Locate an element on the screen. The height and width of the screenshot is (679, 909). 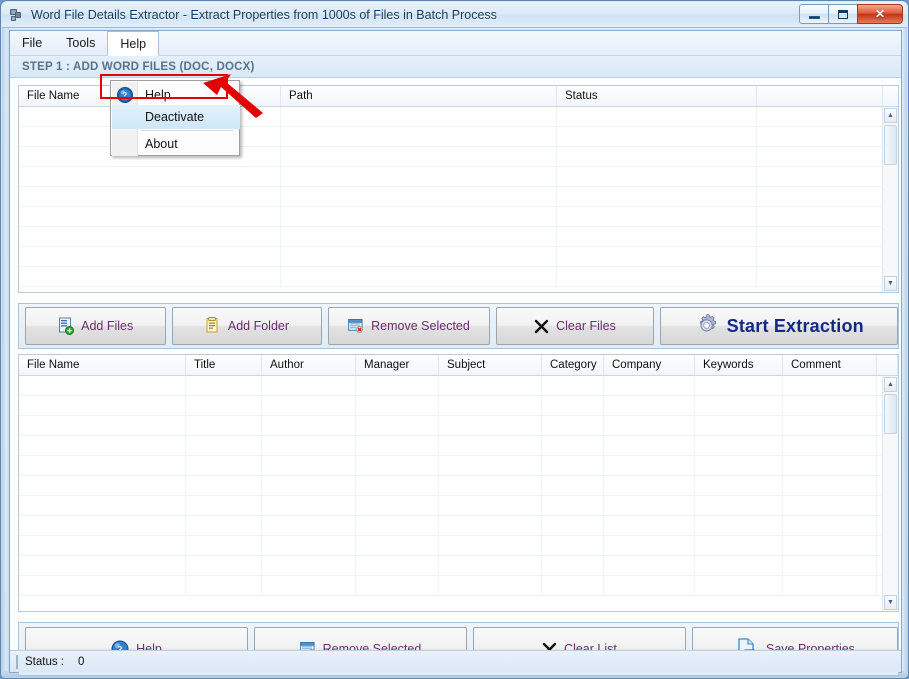
menu-help: Help is located at coordinates (133, 43).